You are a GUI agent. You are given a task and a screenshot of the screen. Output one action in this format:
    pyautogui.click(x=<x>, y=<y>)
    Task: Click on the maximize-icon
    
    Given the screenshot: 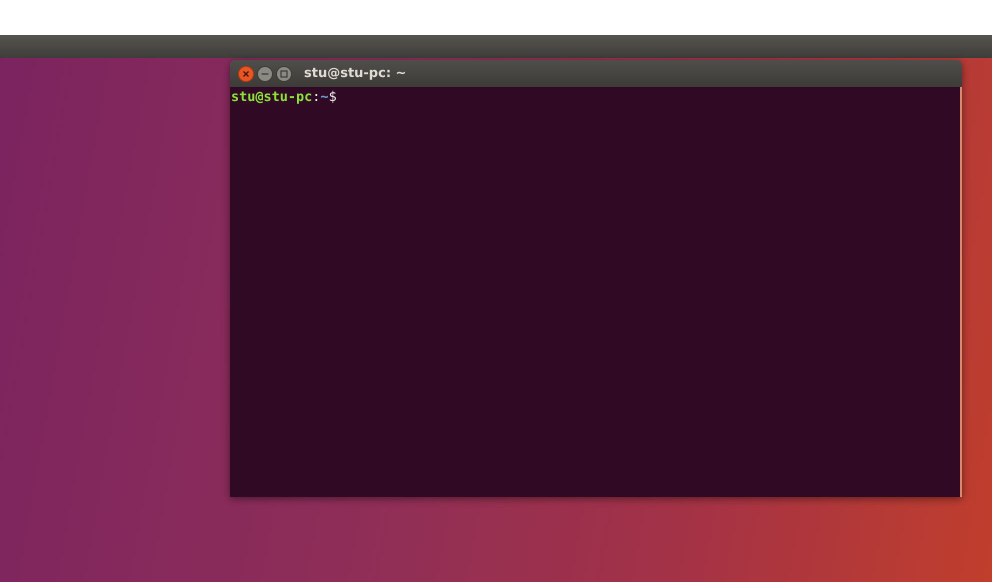 What is the action you would take?
    pyautogui.click(x=284, y=74)
    